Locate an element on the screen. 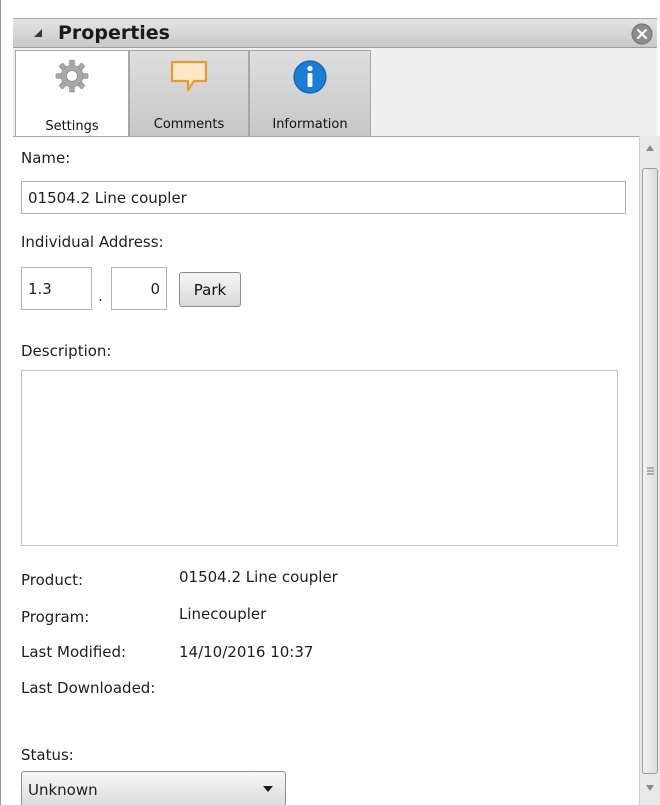  scroll-thumb is located at coordinates (650, 471).